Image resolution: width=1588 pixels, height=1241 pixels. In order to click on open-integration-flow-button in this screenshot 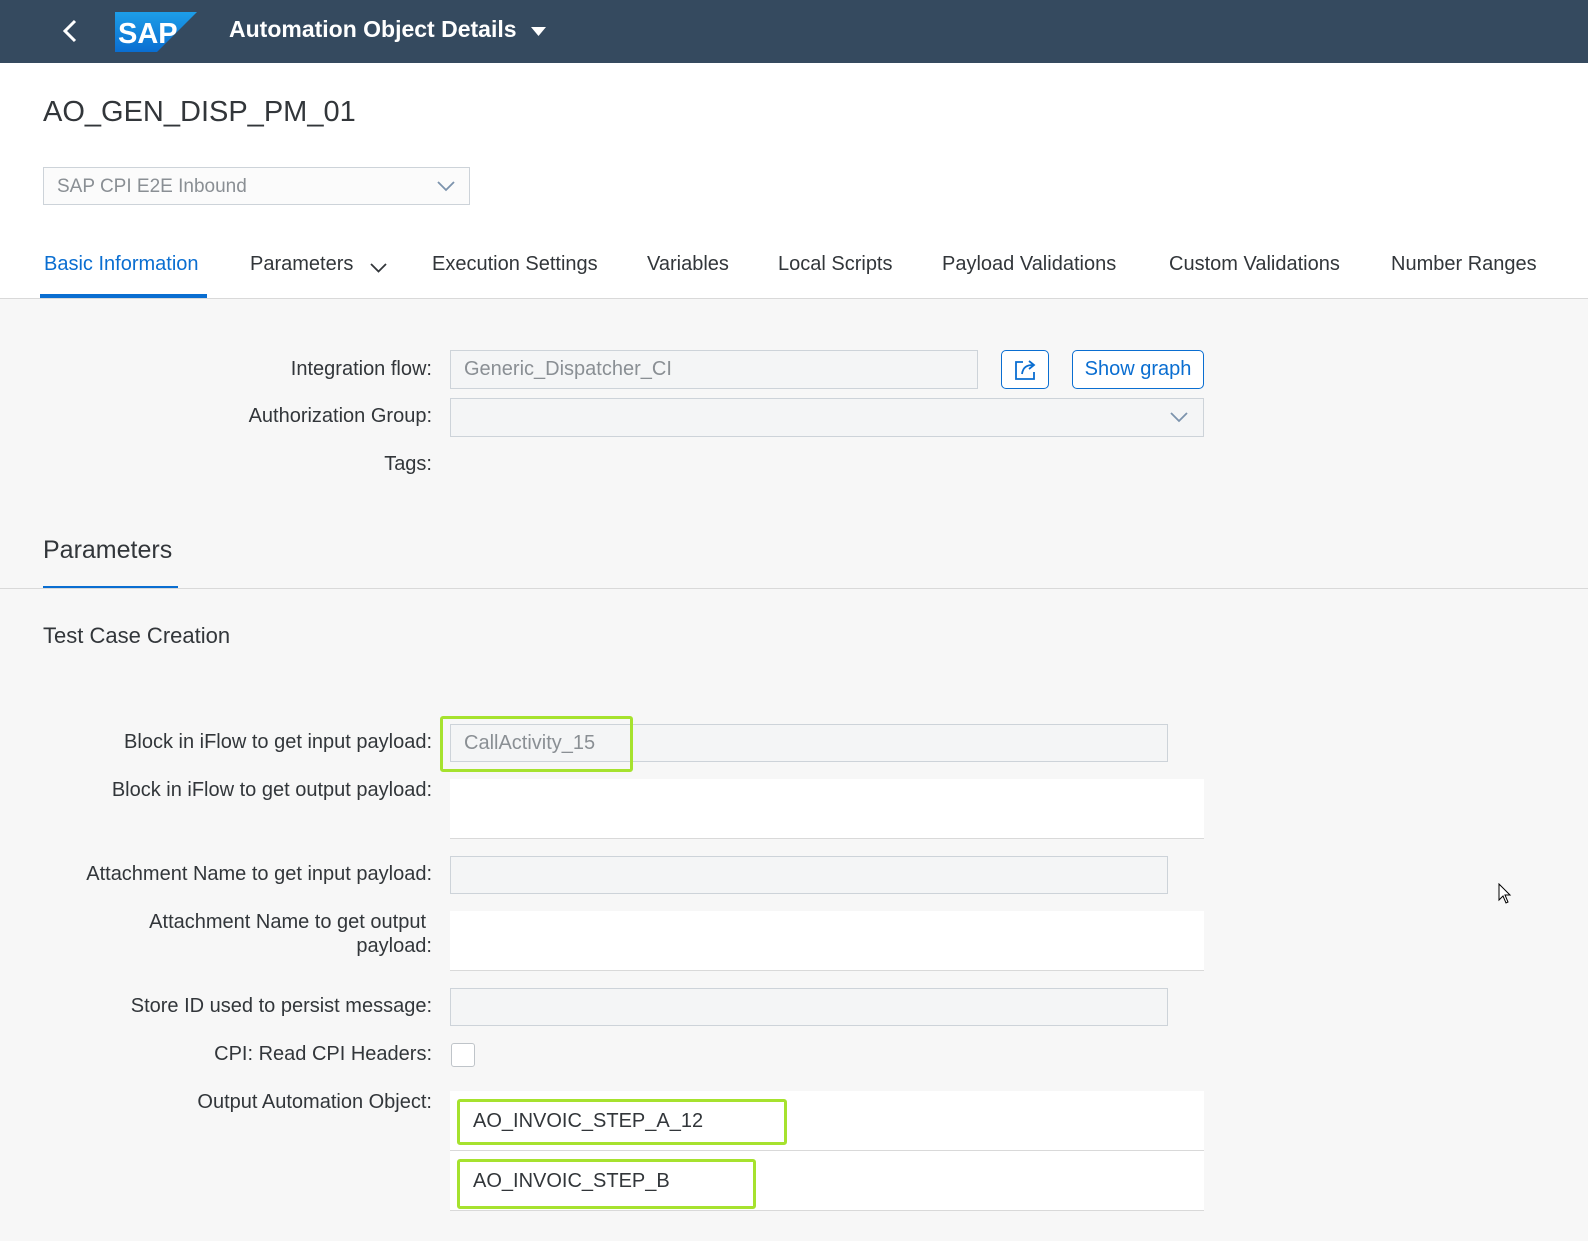, I will do `click(1025, 369)`.